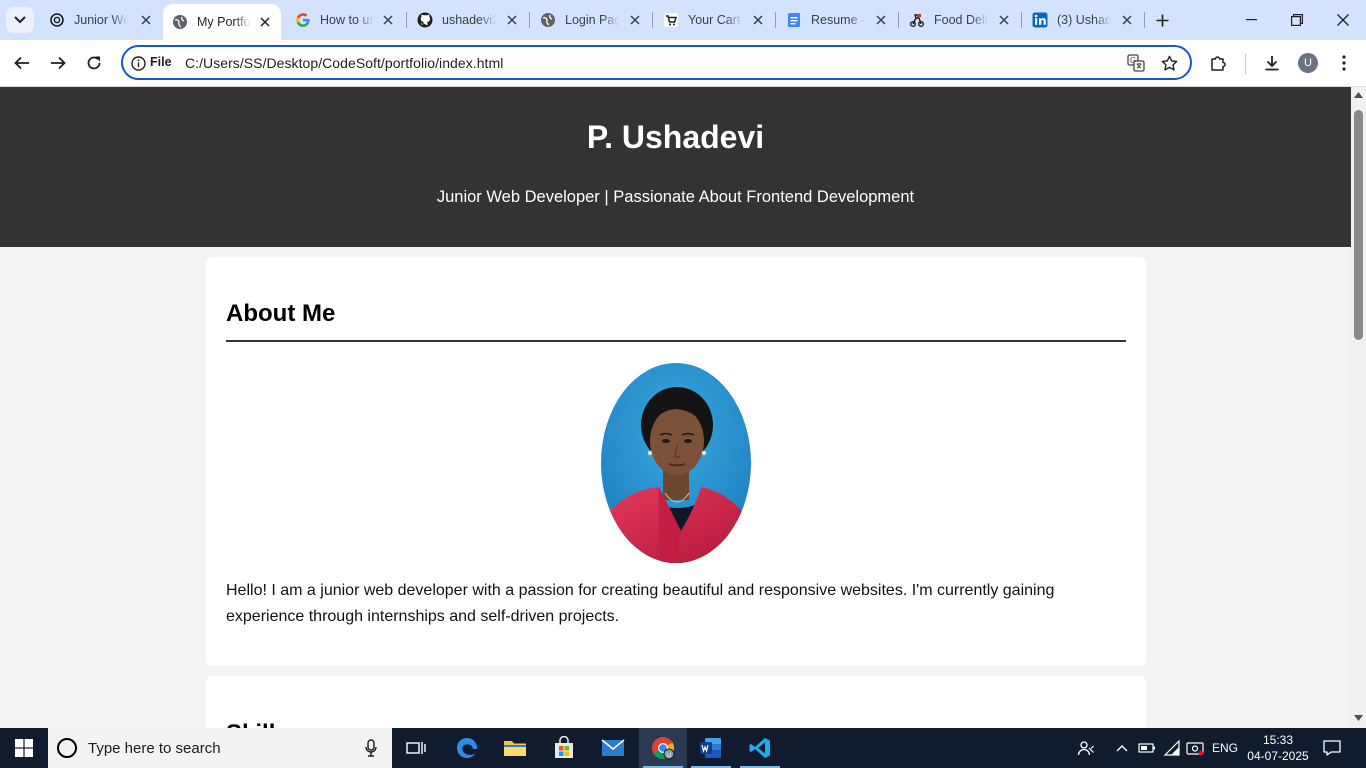 This screenshot has height=768, width=1366. I want to click on search-placeholder: Type here to search, so click(154, 748).